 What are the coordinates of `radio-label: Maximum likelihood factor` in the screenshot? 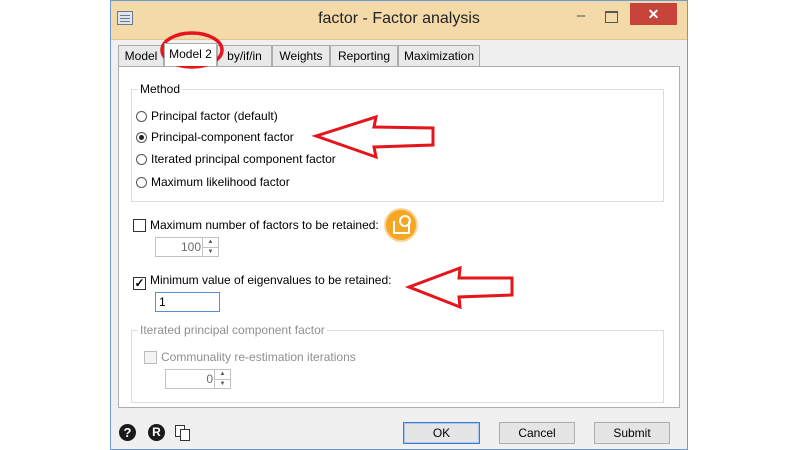 It's located at (220, 182).